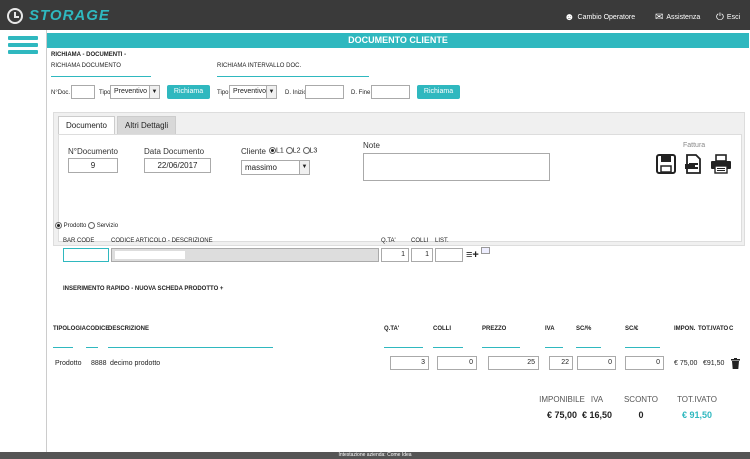 The image size is (750, 459). Describe the element at coordinates (79, 241) in the screenshot. I see `barcode-label: BAR CODE` at that location.